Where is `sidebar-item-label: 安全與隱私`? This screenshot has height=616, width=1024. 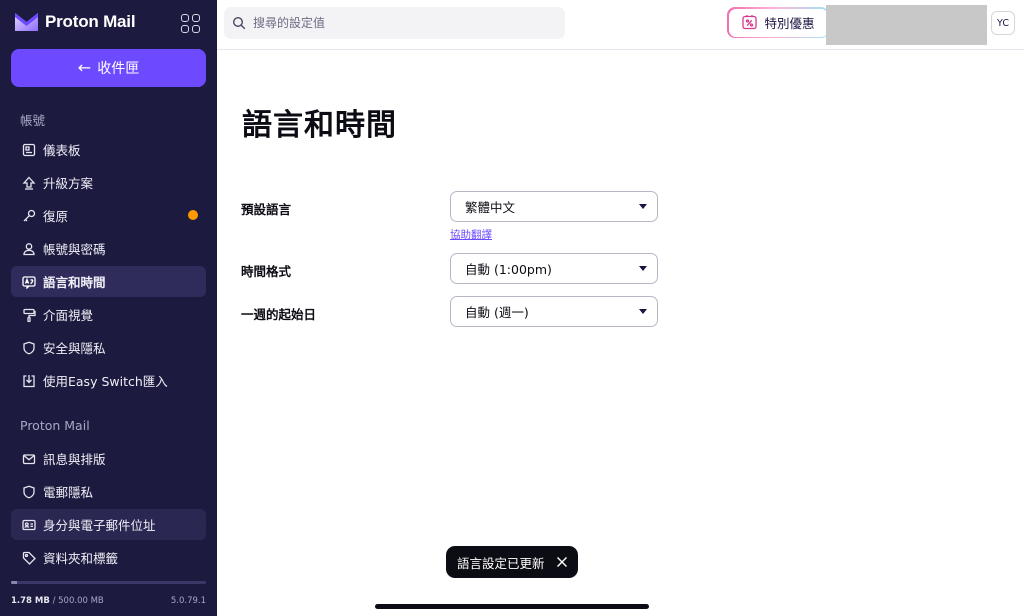
sidebar-item-label: 安全與隱私 is located at coordinates (74, 348).